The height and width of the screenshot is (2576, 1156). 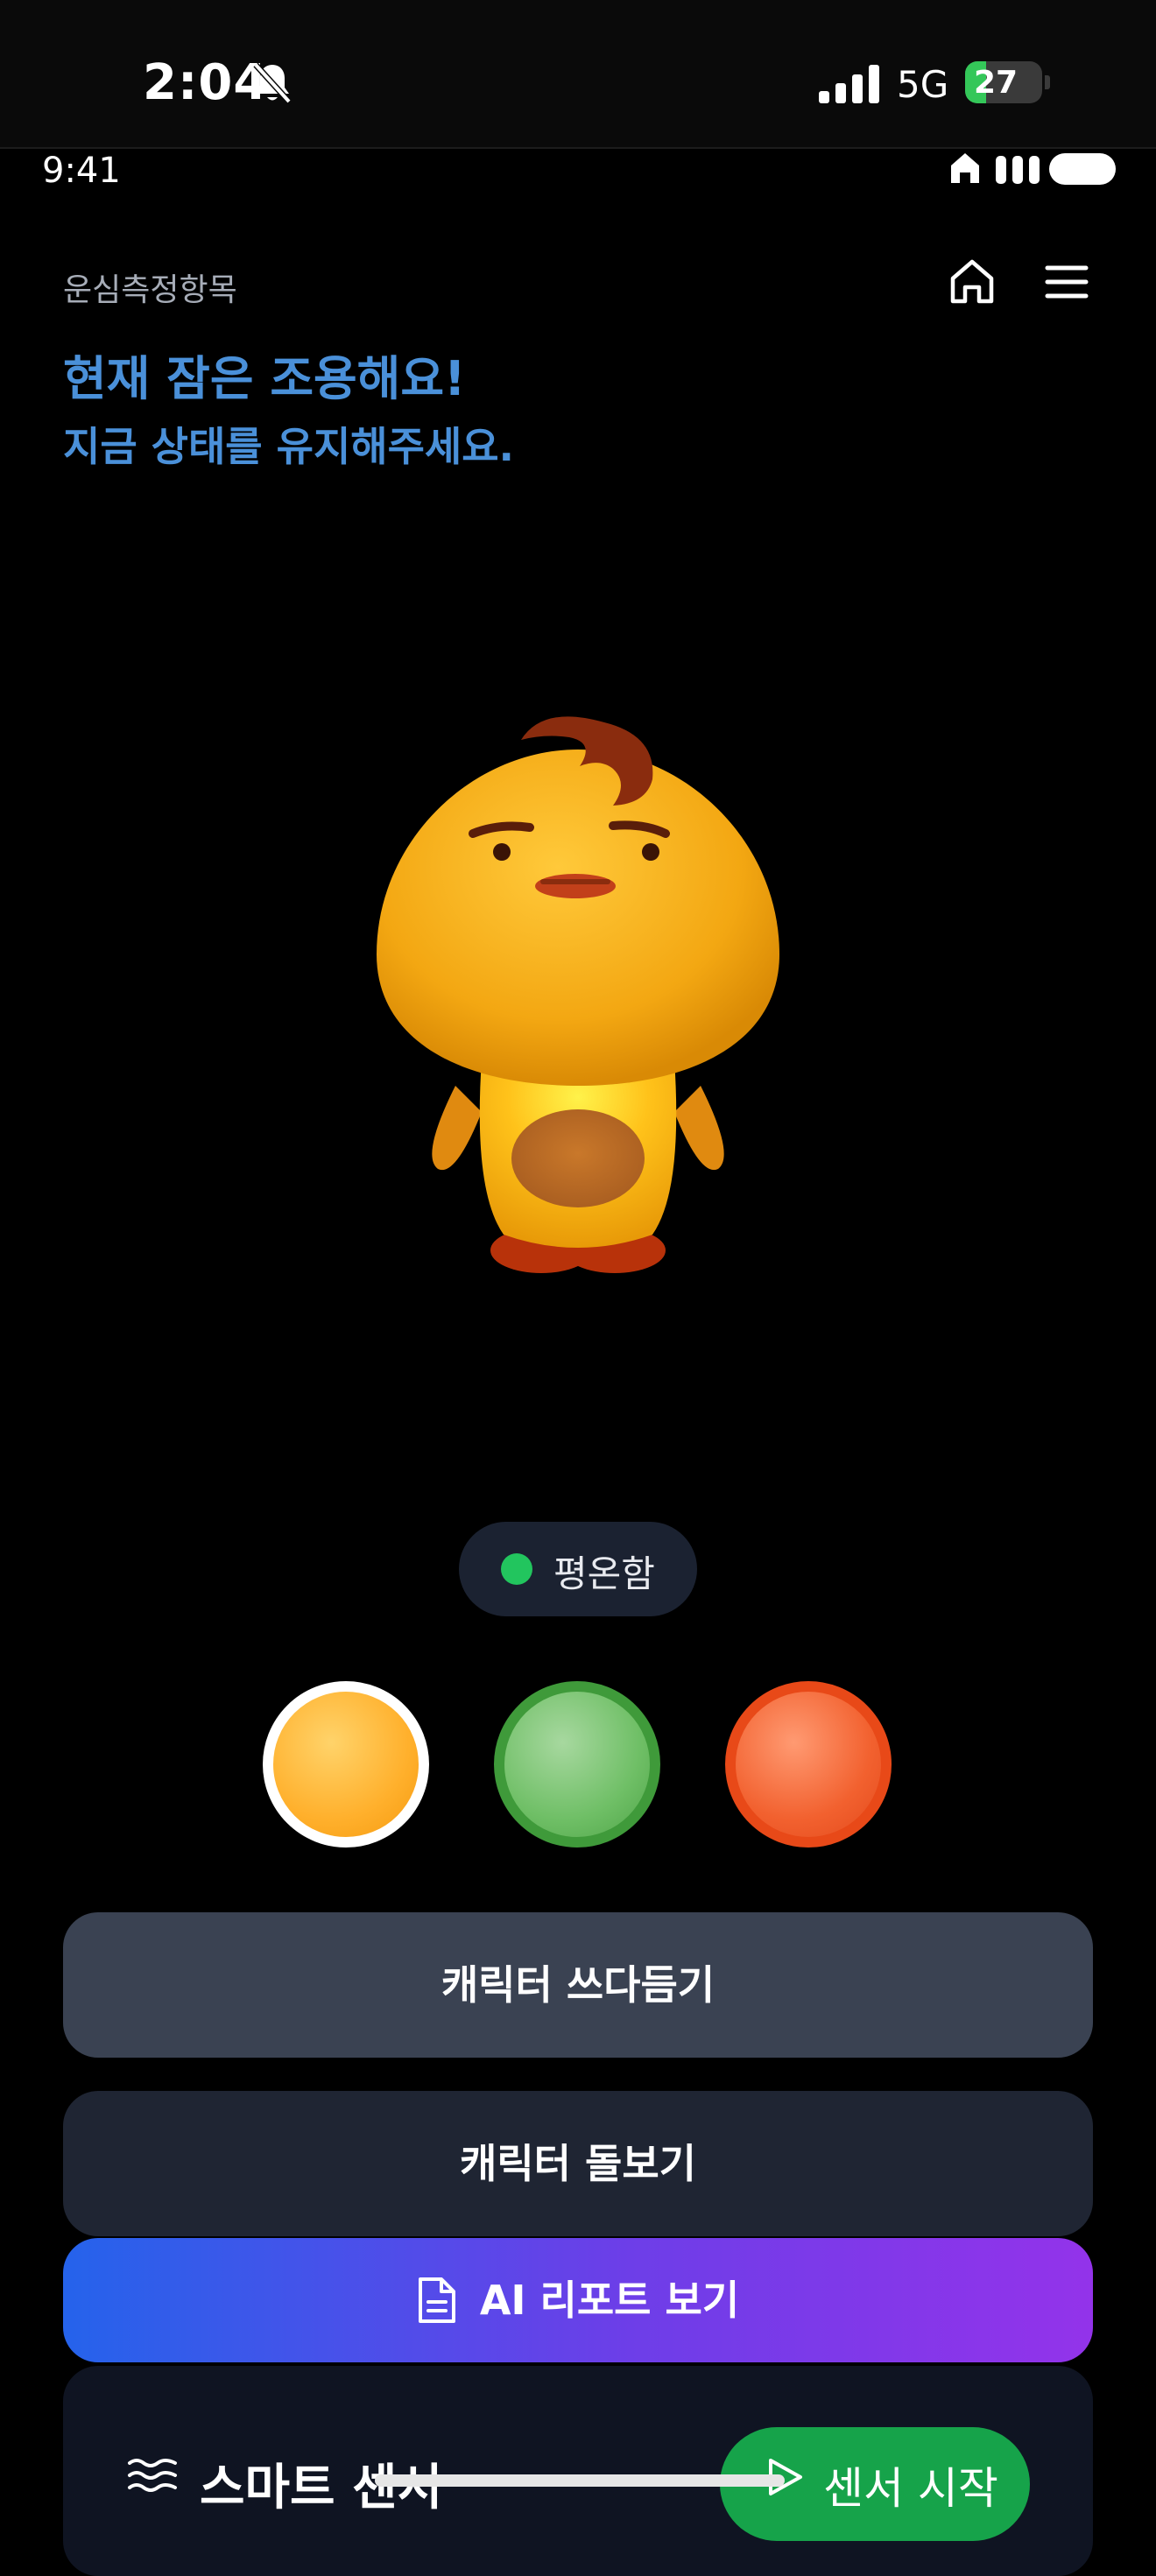 I want to click on battery-cap, so click(x=1047, y=82).